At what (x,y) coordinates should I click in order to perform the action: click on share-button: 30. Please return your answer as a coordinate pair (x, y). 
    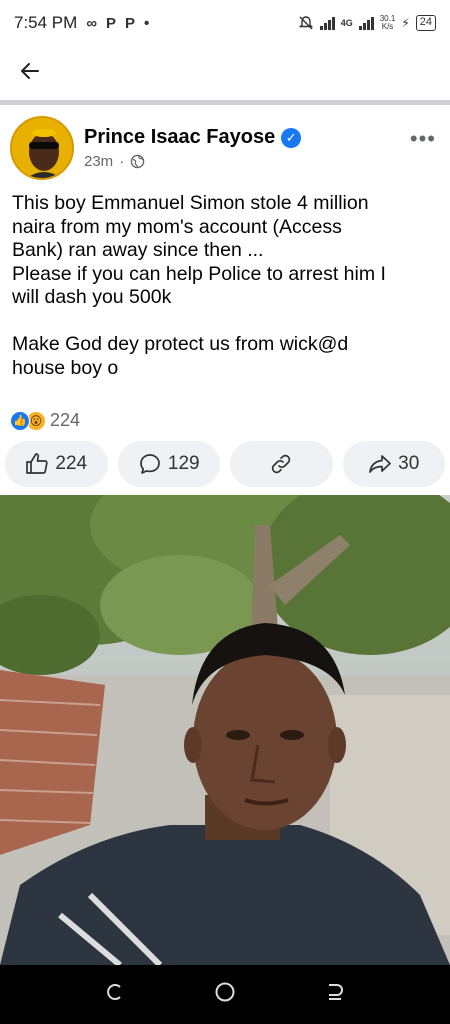
    Looking at the image, I should click on (393, 464).